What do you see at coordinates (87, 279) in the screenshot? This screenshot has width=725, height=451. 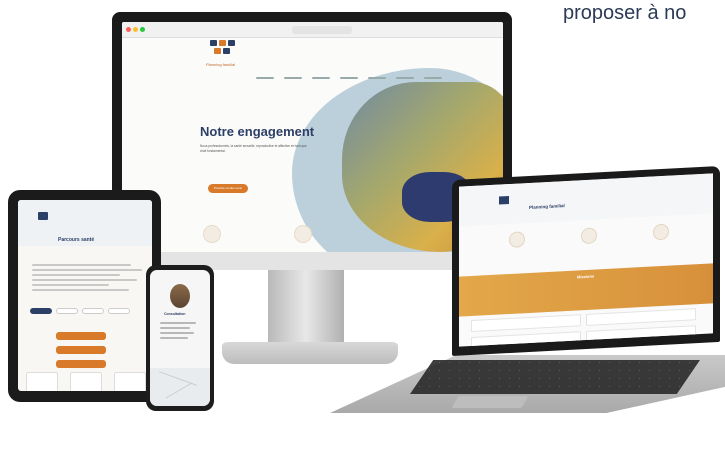 I see `body-text` at bounding box center [87, 279].